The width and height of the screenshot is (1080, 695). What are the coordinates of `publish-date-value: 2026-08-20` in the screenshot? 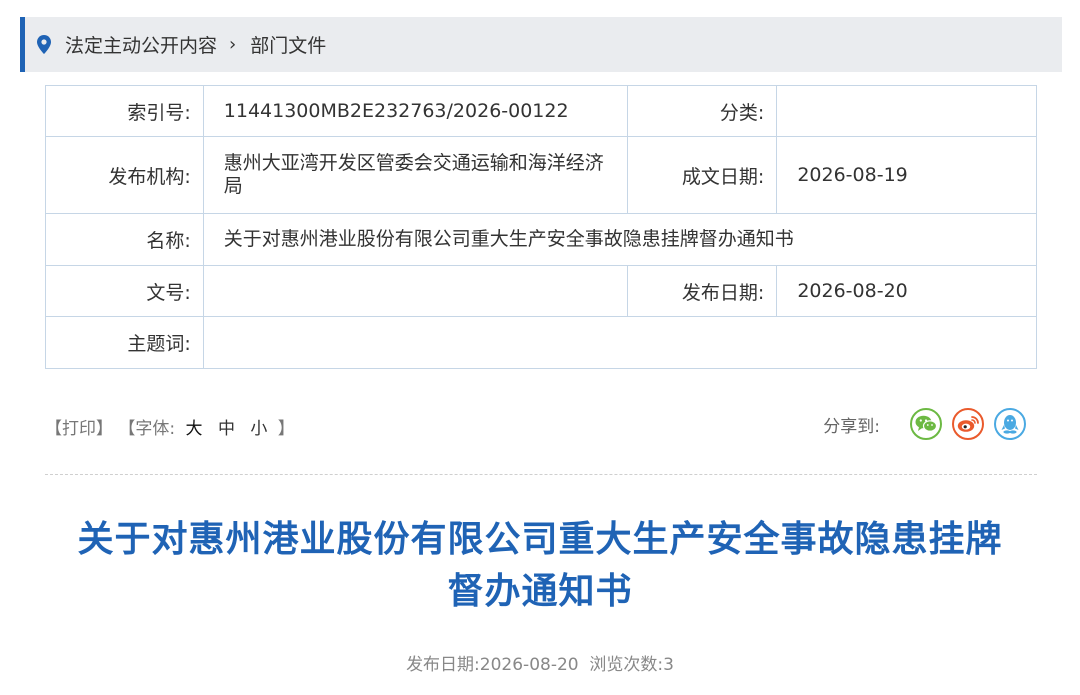 It's located at (906, 291).